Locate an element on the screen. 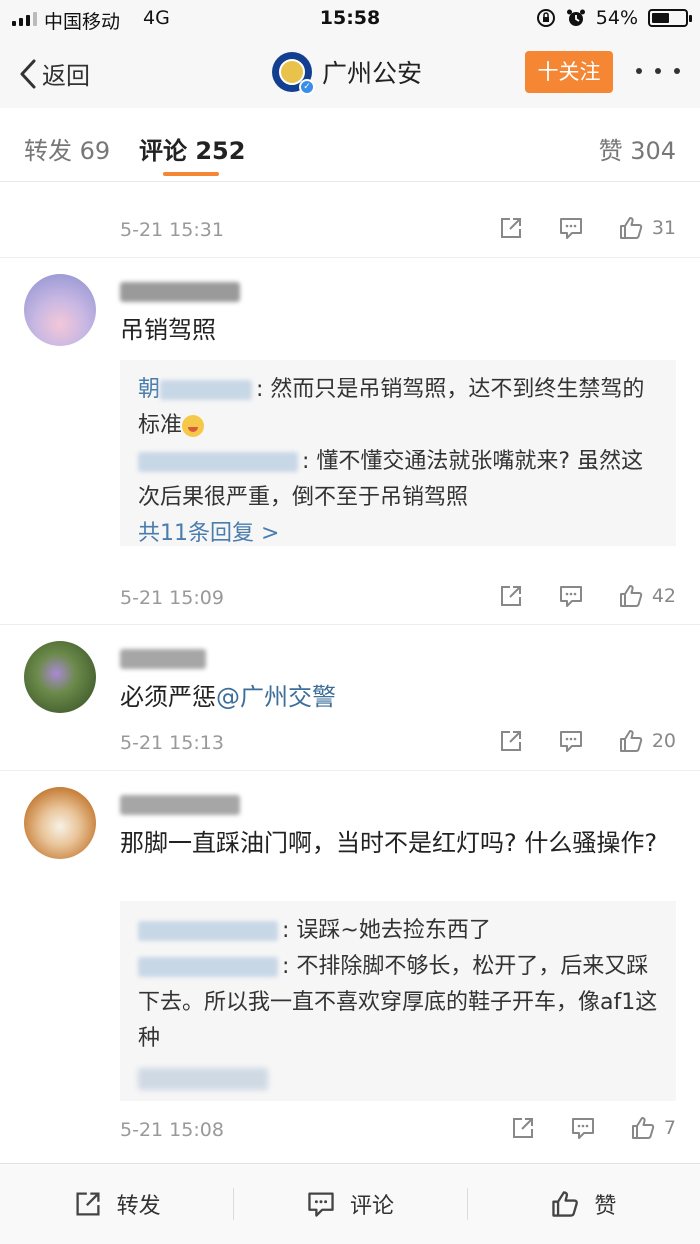  comment-button: 评论 is located at coordinates (349, 1204).